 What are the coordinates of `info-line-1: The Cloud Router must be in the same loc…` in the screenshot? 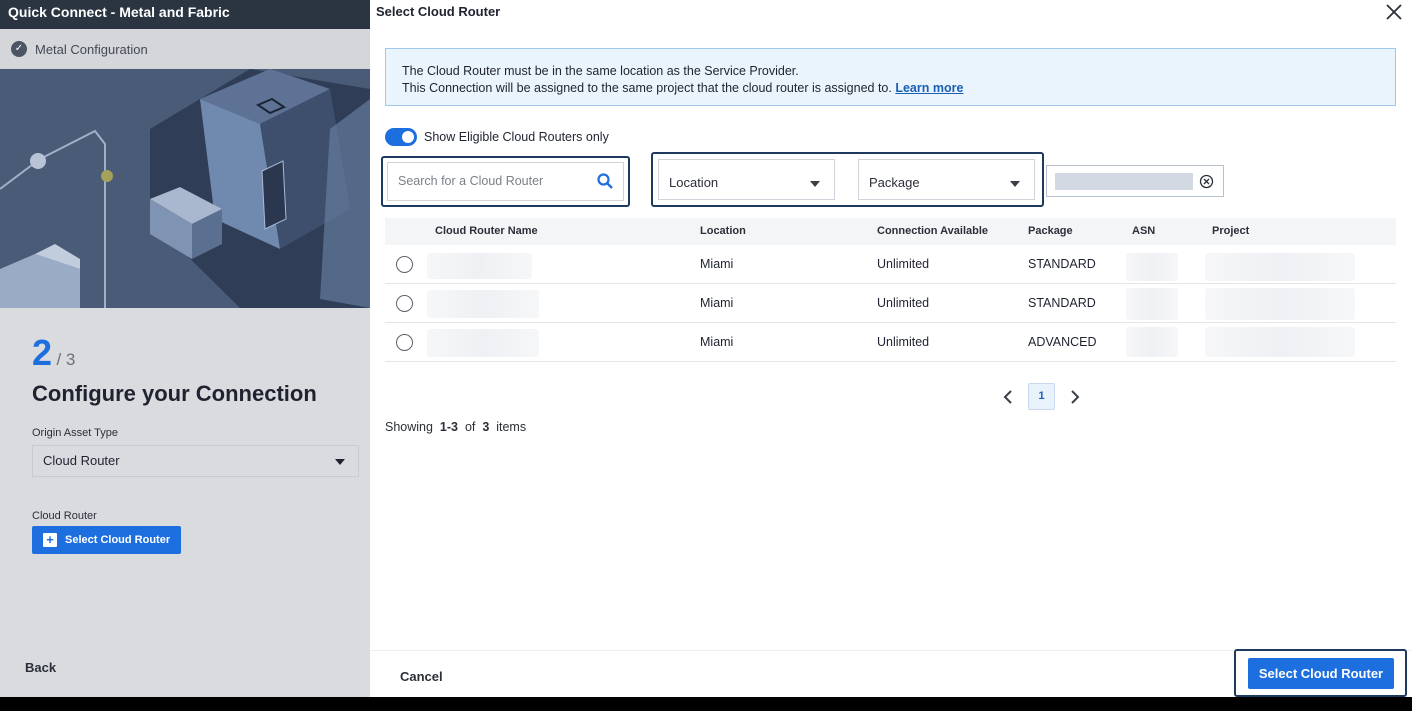 It's located at (600, 71).